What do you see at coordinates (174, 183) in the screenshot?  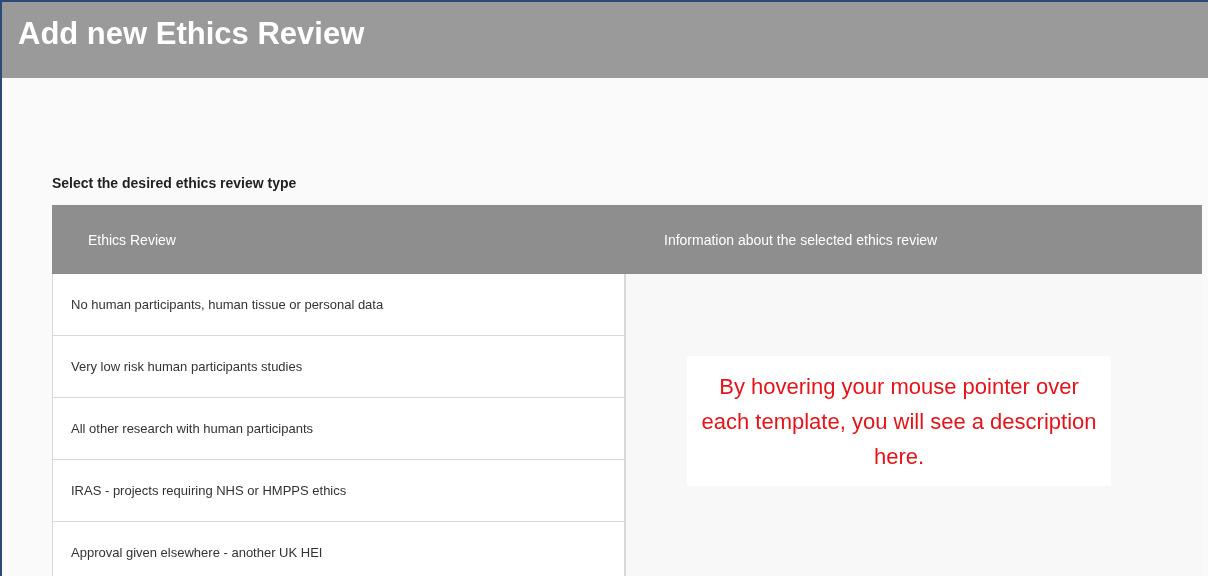 I see `prompt-label: Select the desired ethics review type` at bounding box center [174, 183].